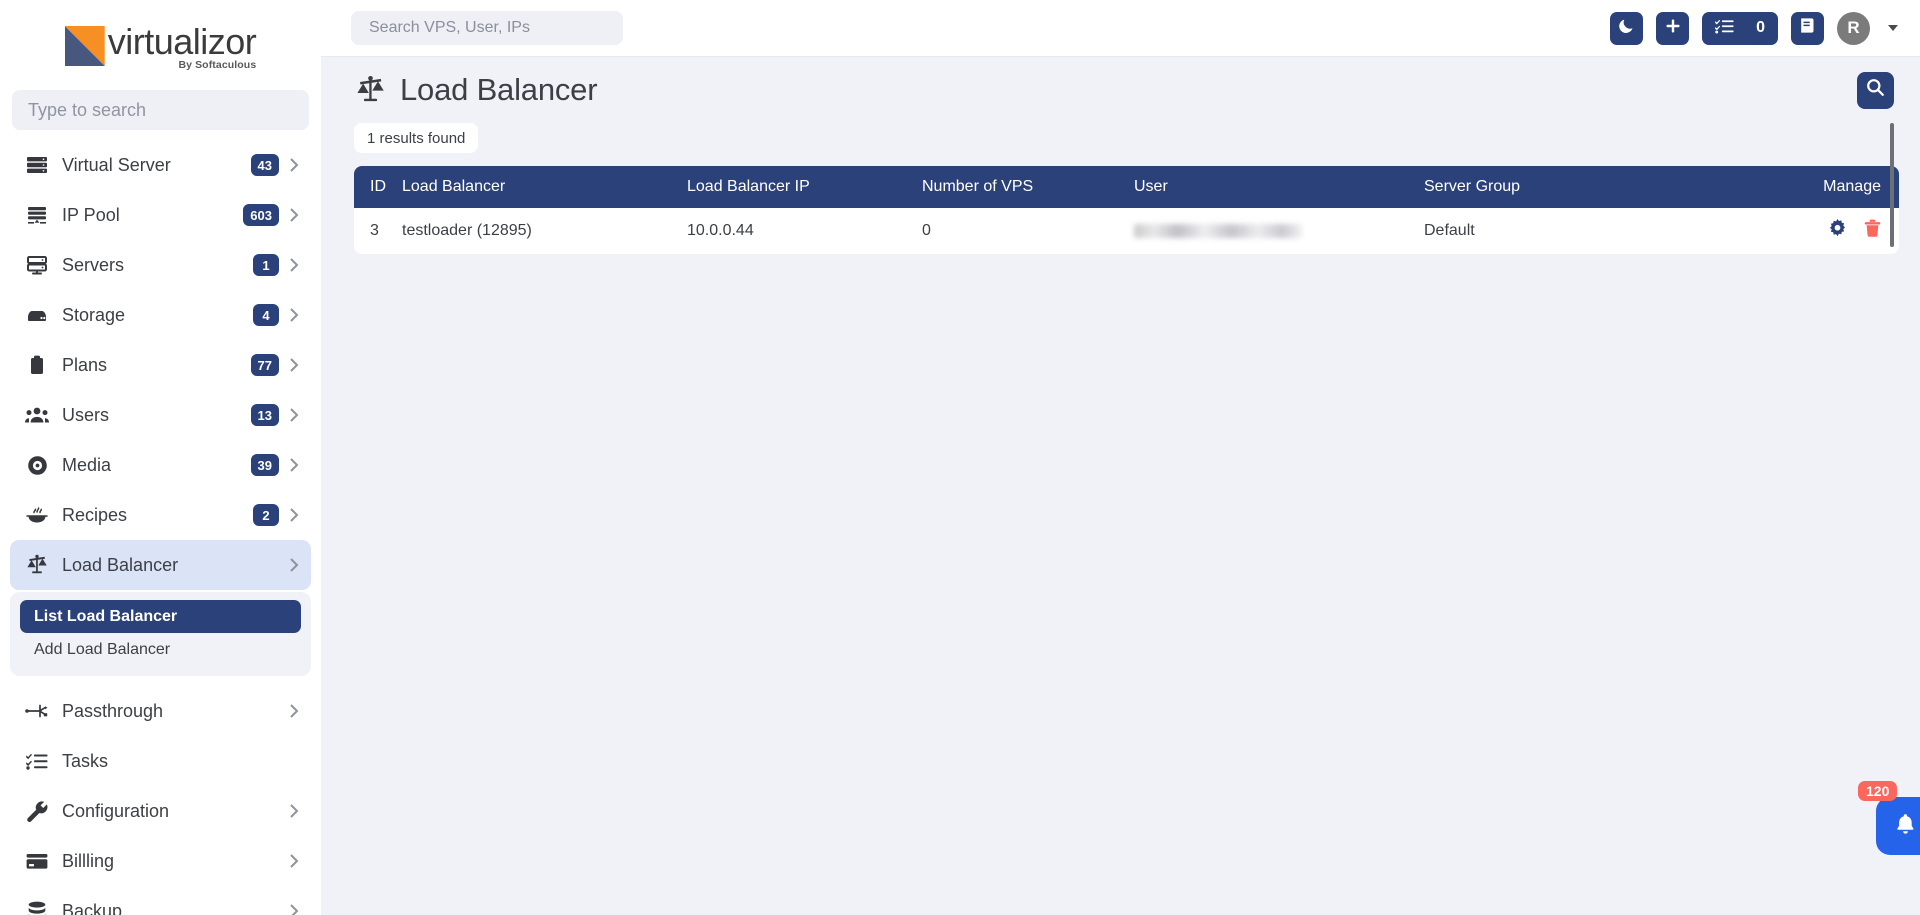 Image resolution: width=1920 pixels, height=915 pixels. I want to click on page-search-button, so click(1875, 90).